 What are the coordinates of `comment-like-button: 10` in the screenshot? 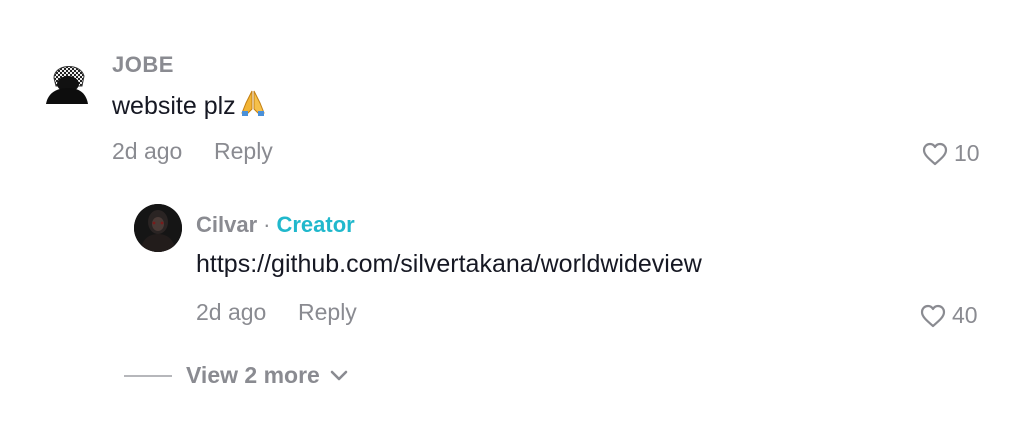 It's located at (951, 153).